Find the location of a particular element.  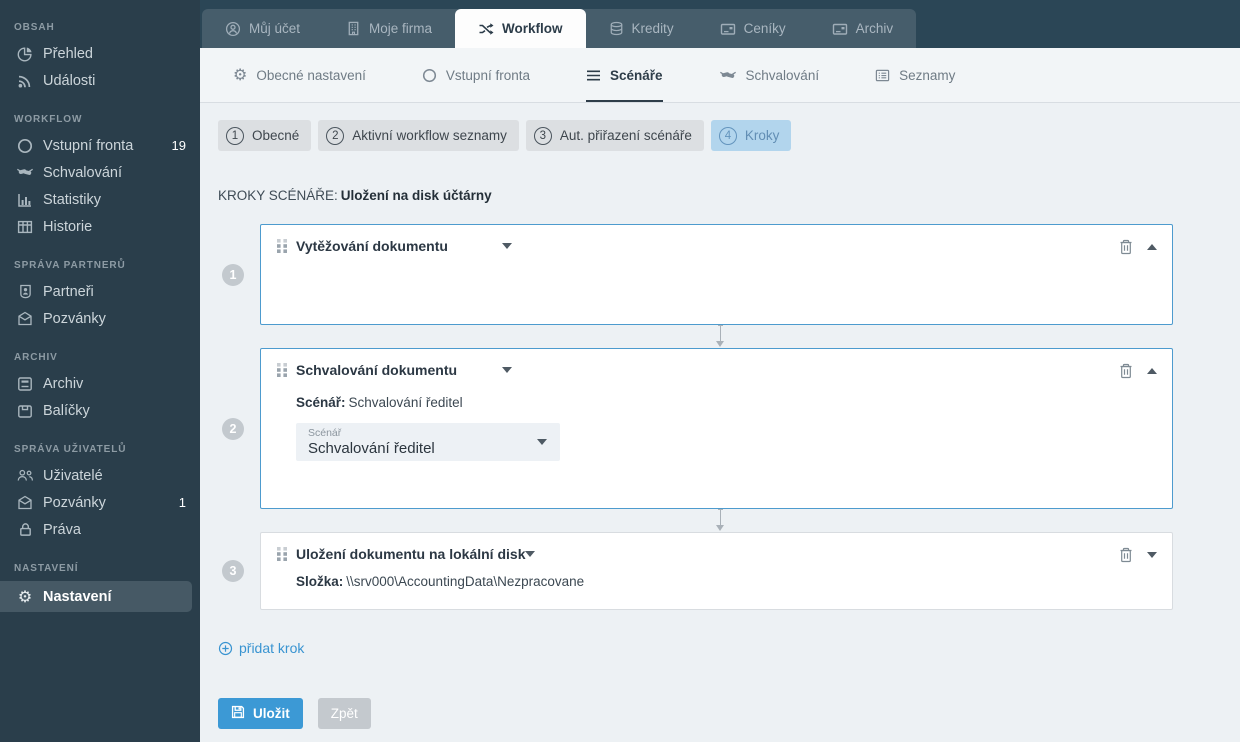

wizard-step-4: 4 Kroky is located at coordinates (751, 135).